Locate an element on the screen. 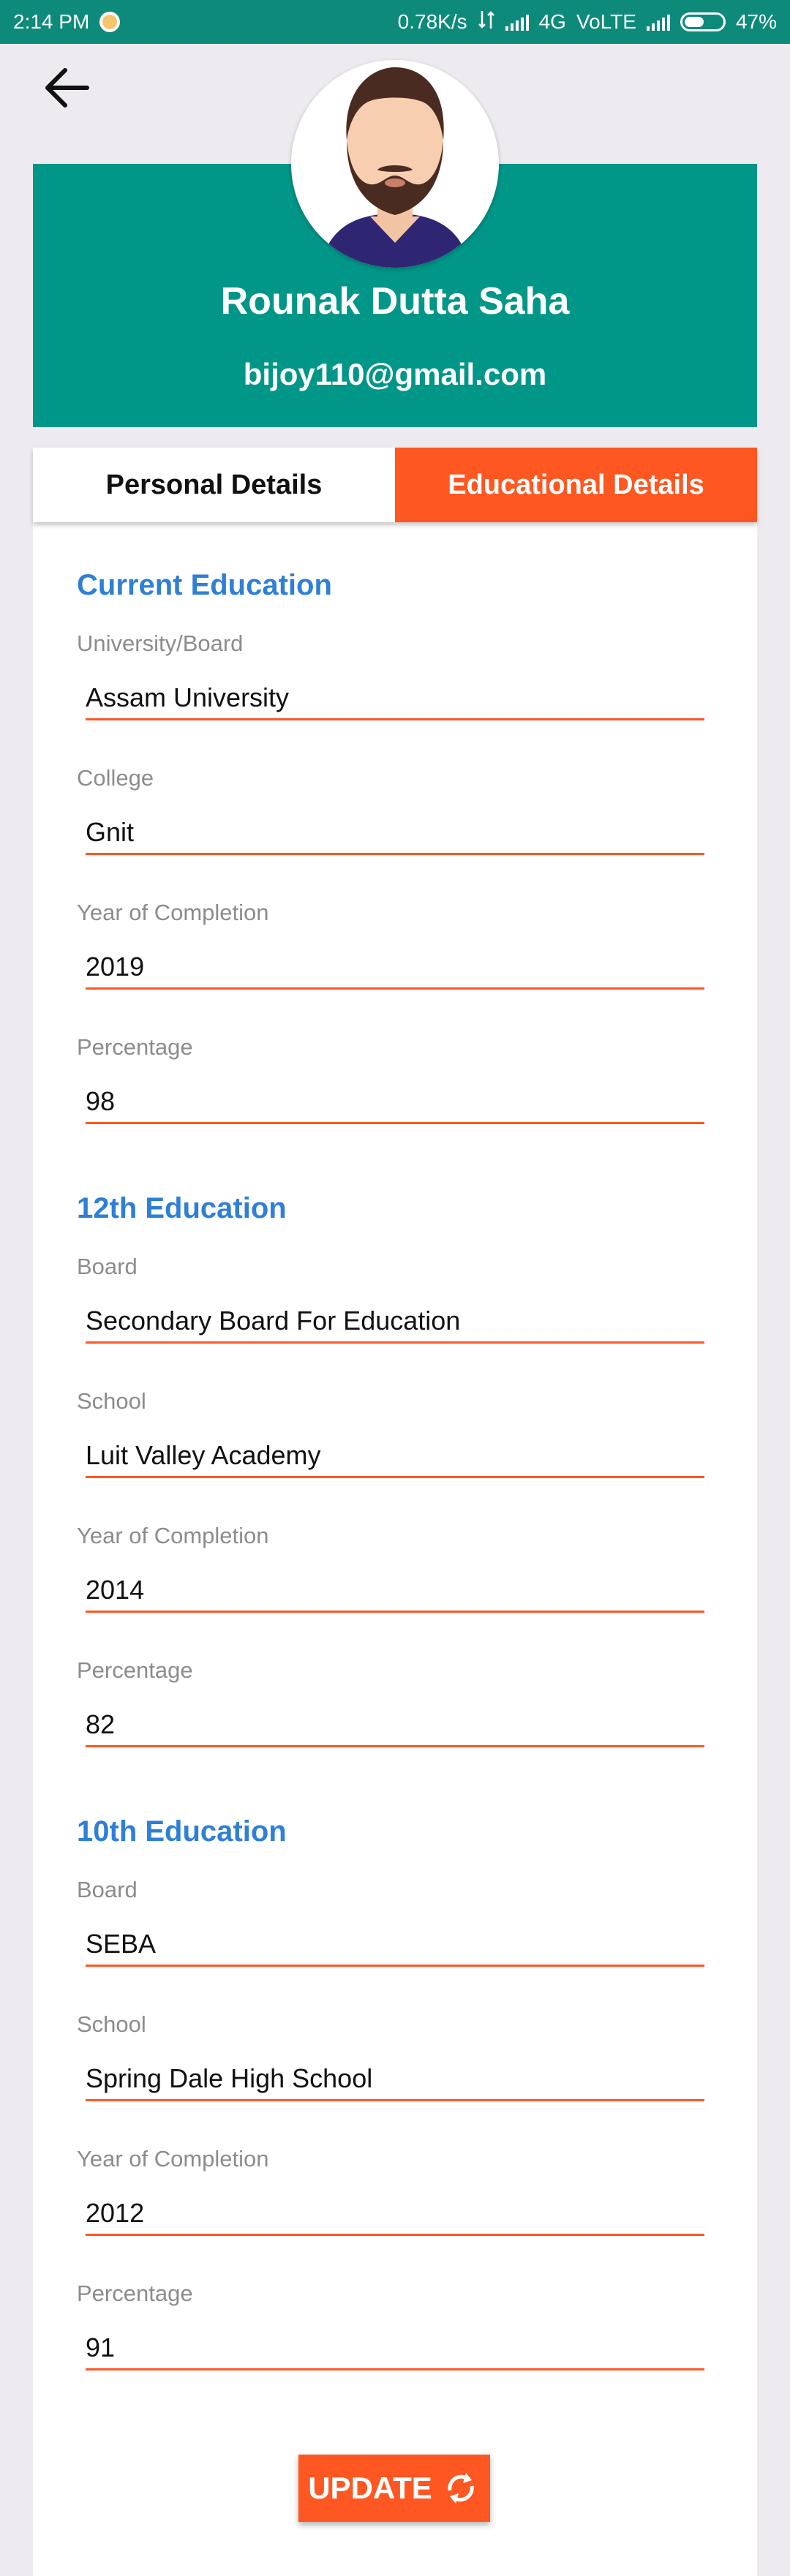 The width and height of the screenshot is (790, 2576). network-speed: 0.78K/s is located at coordinates (432, 21).